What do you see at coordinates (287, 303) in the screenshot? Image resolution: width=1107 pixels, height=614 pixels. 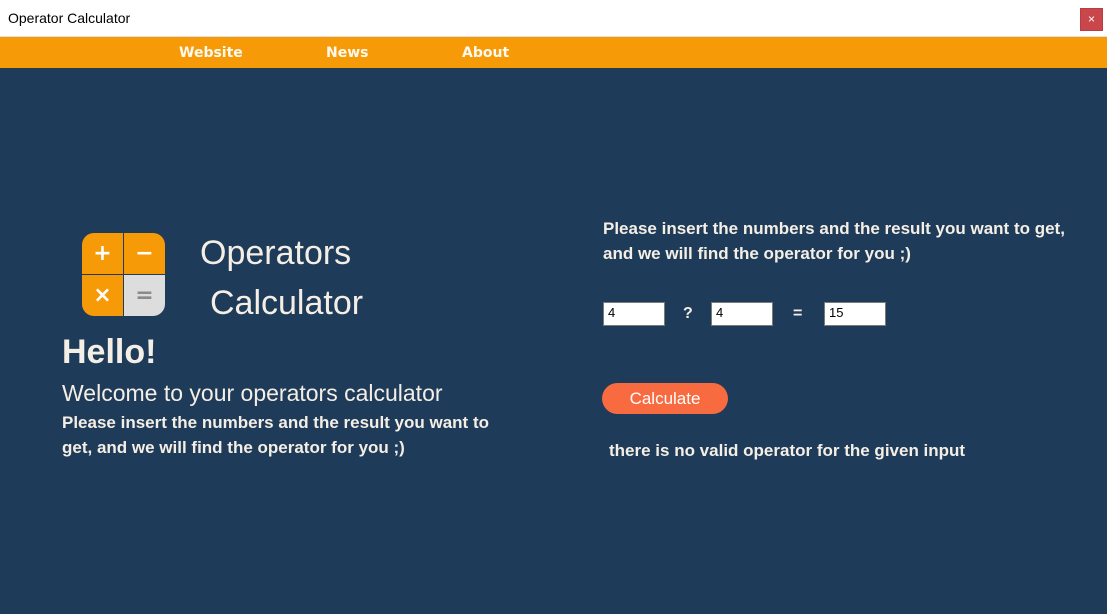 I see `app-name-line2: Calculator` at bounding box center [287, 303].